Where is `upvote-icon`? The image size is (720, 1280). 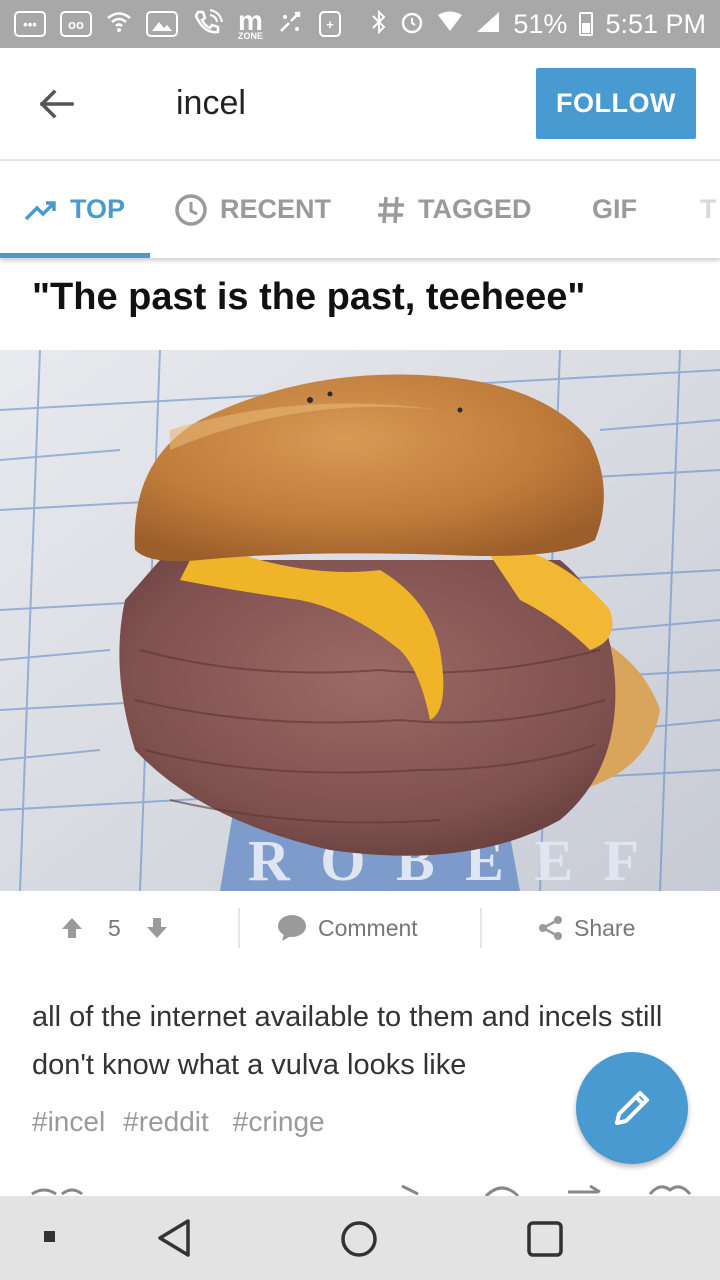 upvote-icon is located at coordinates (72, 928).